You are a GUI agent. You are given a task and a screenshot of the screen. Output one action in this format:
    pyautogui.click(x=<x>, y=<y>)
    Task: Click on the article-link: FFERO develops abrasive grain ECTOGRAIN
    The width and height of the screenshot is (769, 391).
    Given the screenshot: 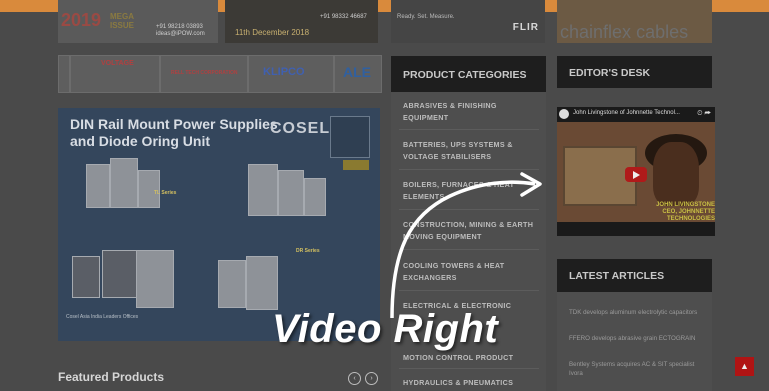 What is the action you would take?
    pyautogui.click(x=638, y=338)
    